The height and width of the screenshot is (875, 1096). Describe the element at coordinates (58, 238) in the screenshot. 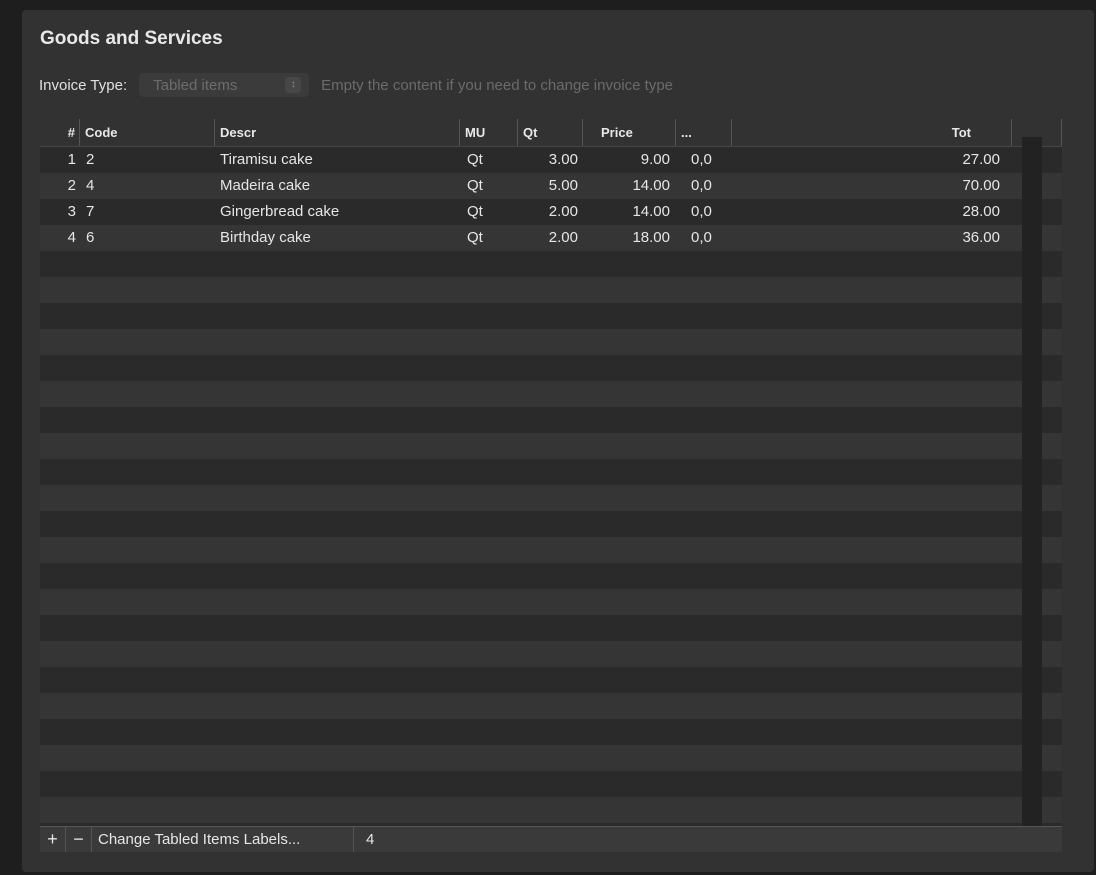

I see `cell-idx: 4` at that location.